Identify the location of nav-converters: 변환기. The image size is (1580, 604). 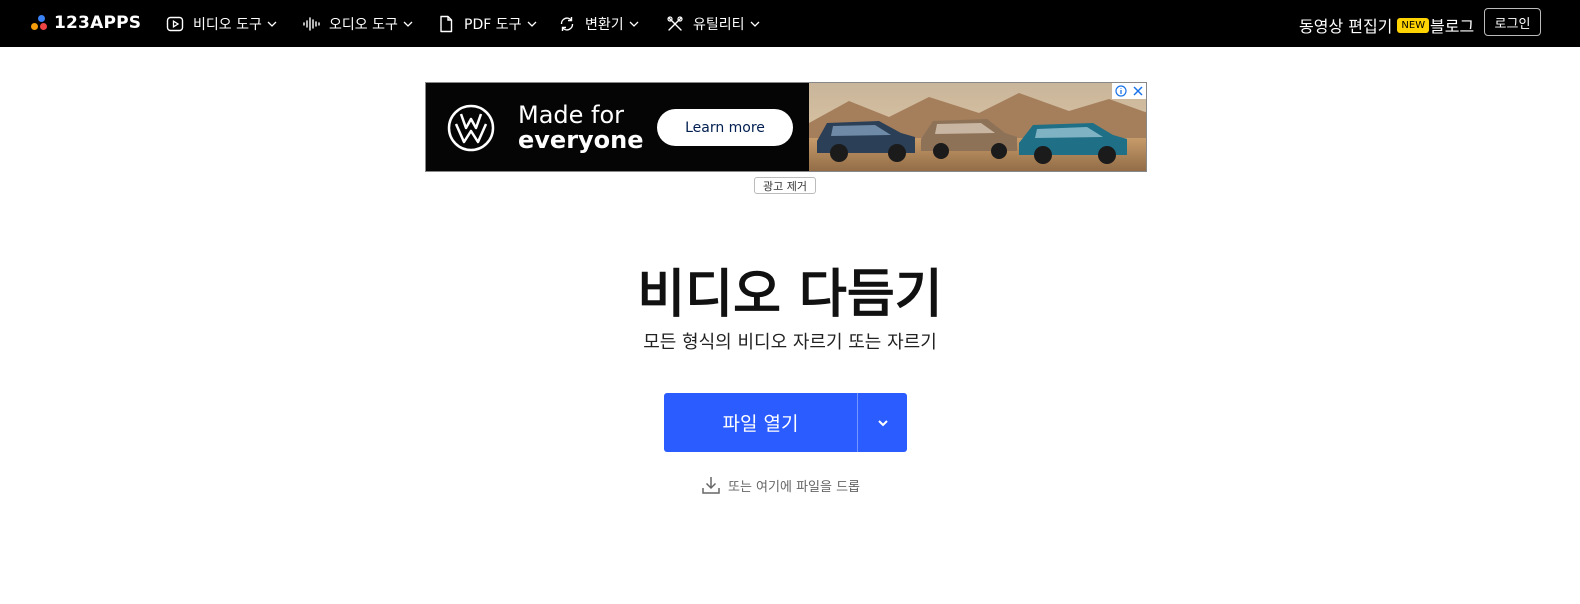
(598, 23).